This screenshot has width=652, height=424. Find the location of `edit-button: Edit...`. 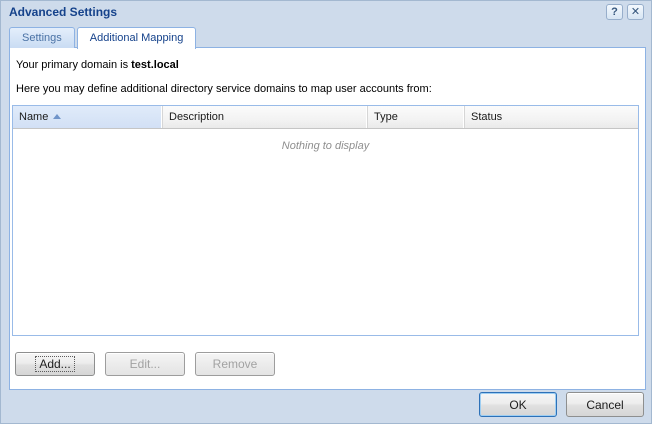

edit-button: Edit... is located at coordinates (145, 364).